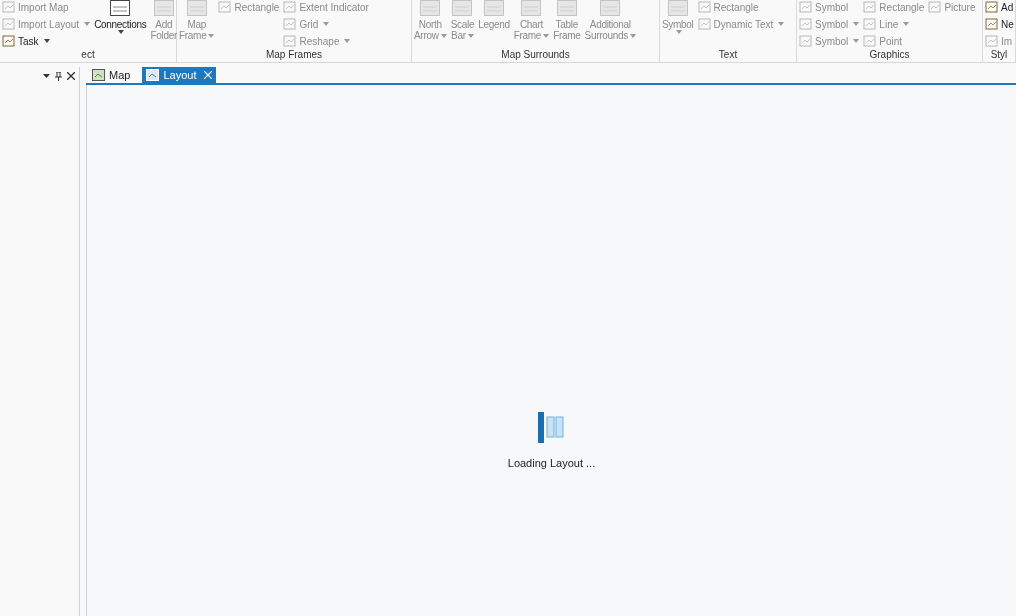 The height and width of the screenshot is (616, 1016). Describe the element at coordinates (535, 55) in the screenshot. I see `group-label: Map Surrounds` at that location.